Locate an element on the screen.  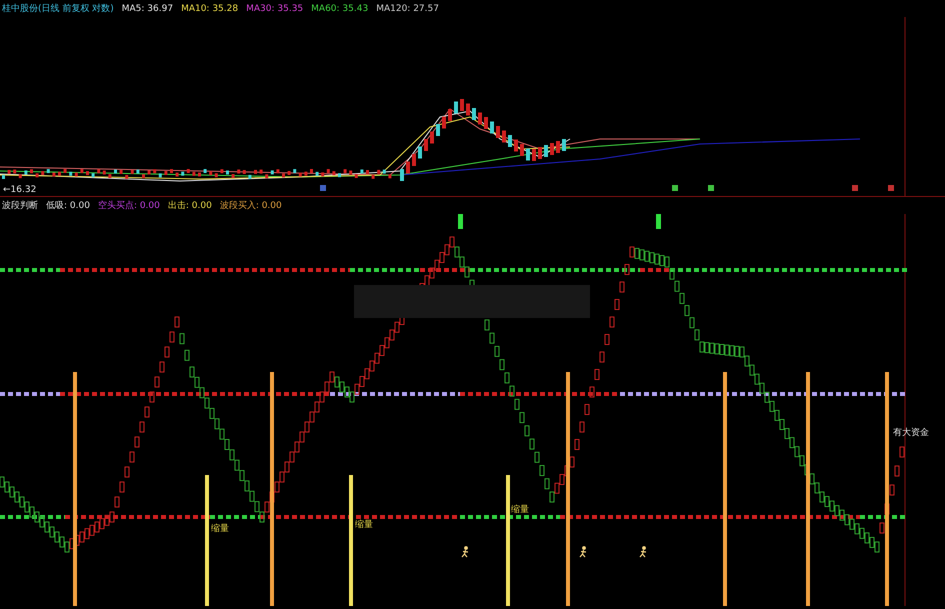
moving-average-value: MA120: 27.57 is located at coordinates (407, 9).